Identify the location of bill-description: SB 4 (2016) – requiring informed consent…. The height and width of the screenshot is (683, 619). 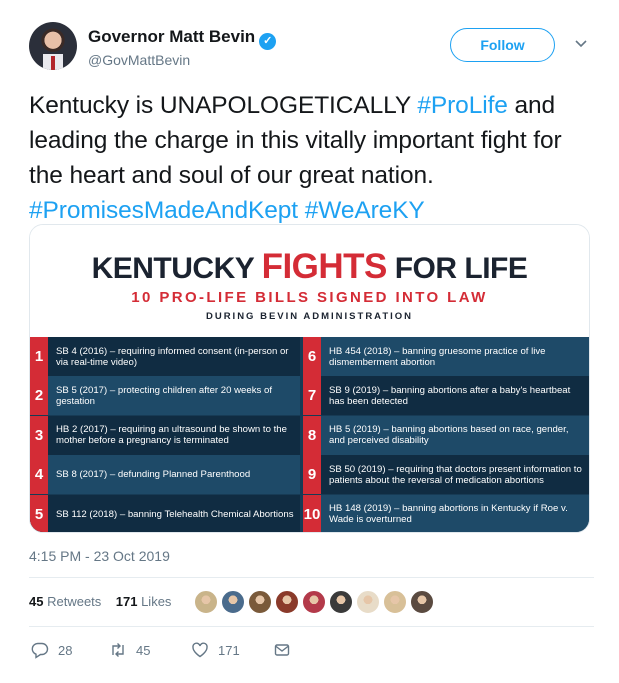
(172, 356).